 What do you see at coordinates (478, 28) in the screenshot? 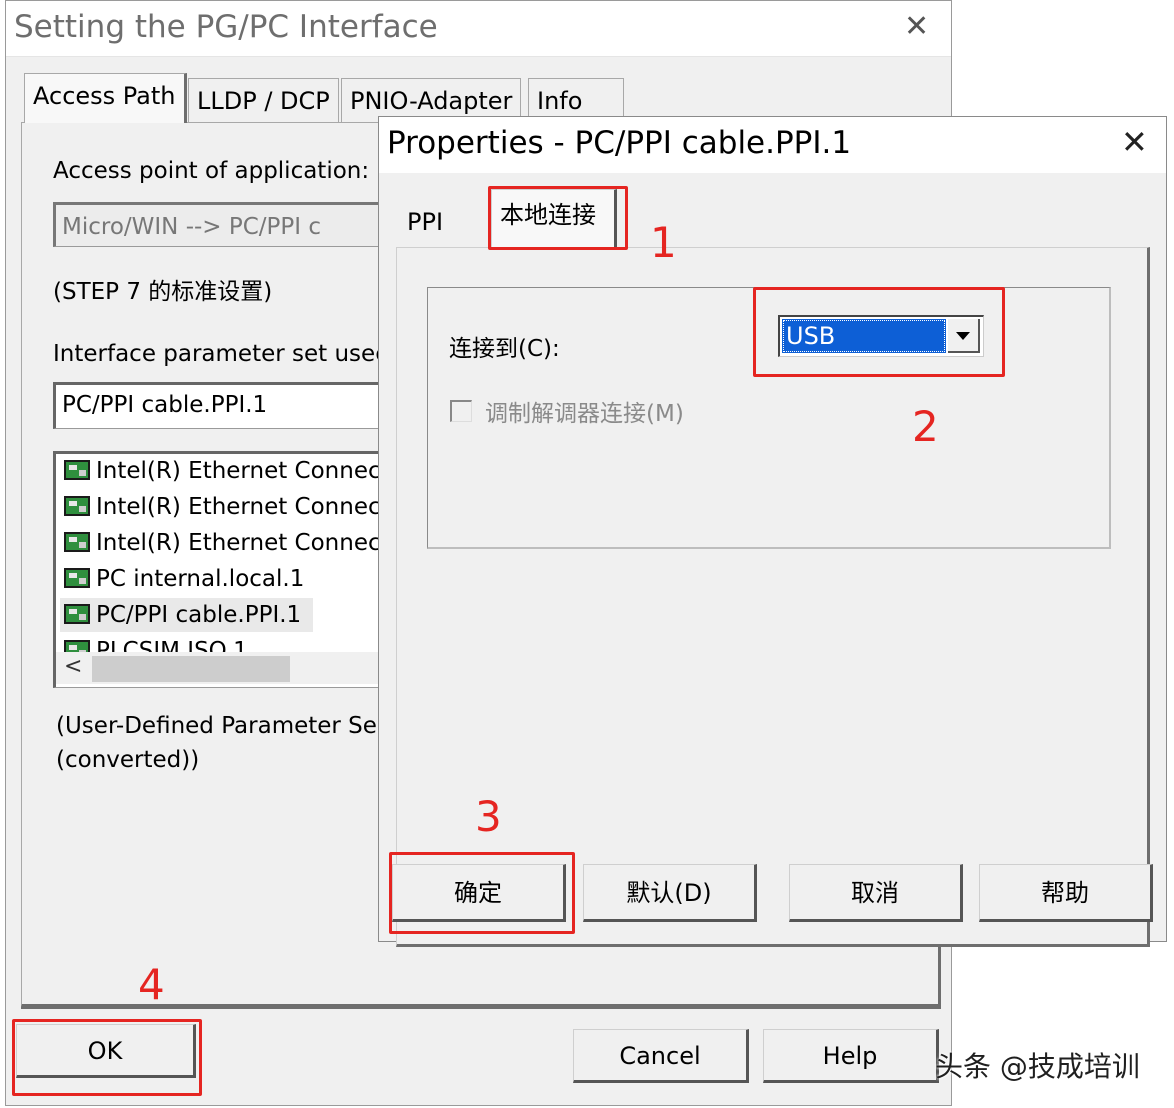
I see `window-titlebar: Setting the PG/PC Interface ✕` at bounding box center [478, 28].